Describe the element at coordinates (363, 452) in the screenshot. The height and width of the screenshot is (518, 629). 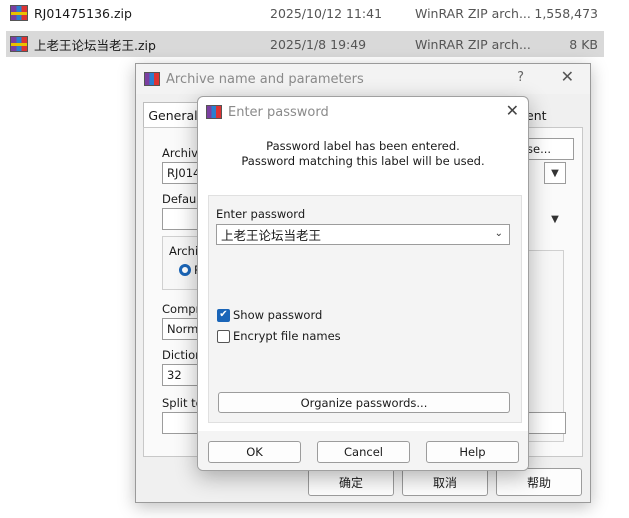
I see `cancel-button: Cancel` at that location.